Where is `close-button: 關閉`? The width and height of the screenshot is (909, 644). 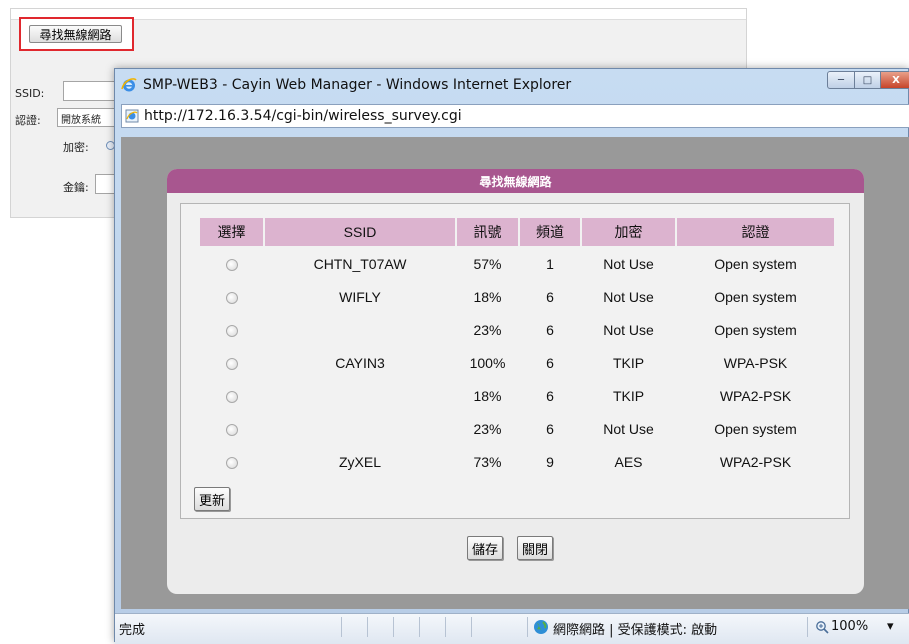
close-button: 關閉 is located at coordinates (535, 548).